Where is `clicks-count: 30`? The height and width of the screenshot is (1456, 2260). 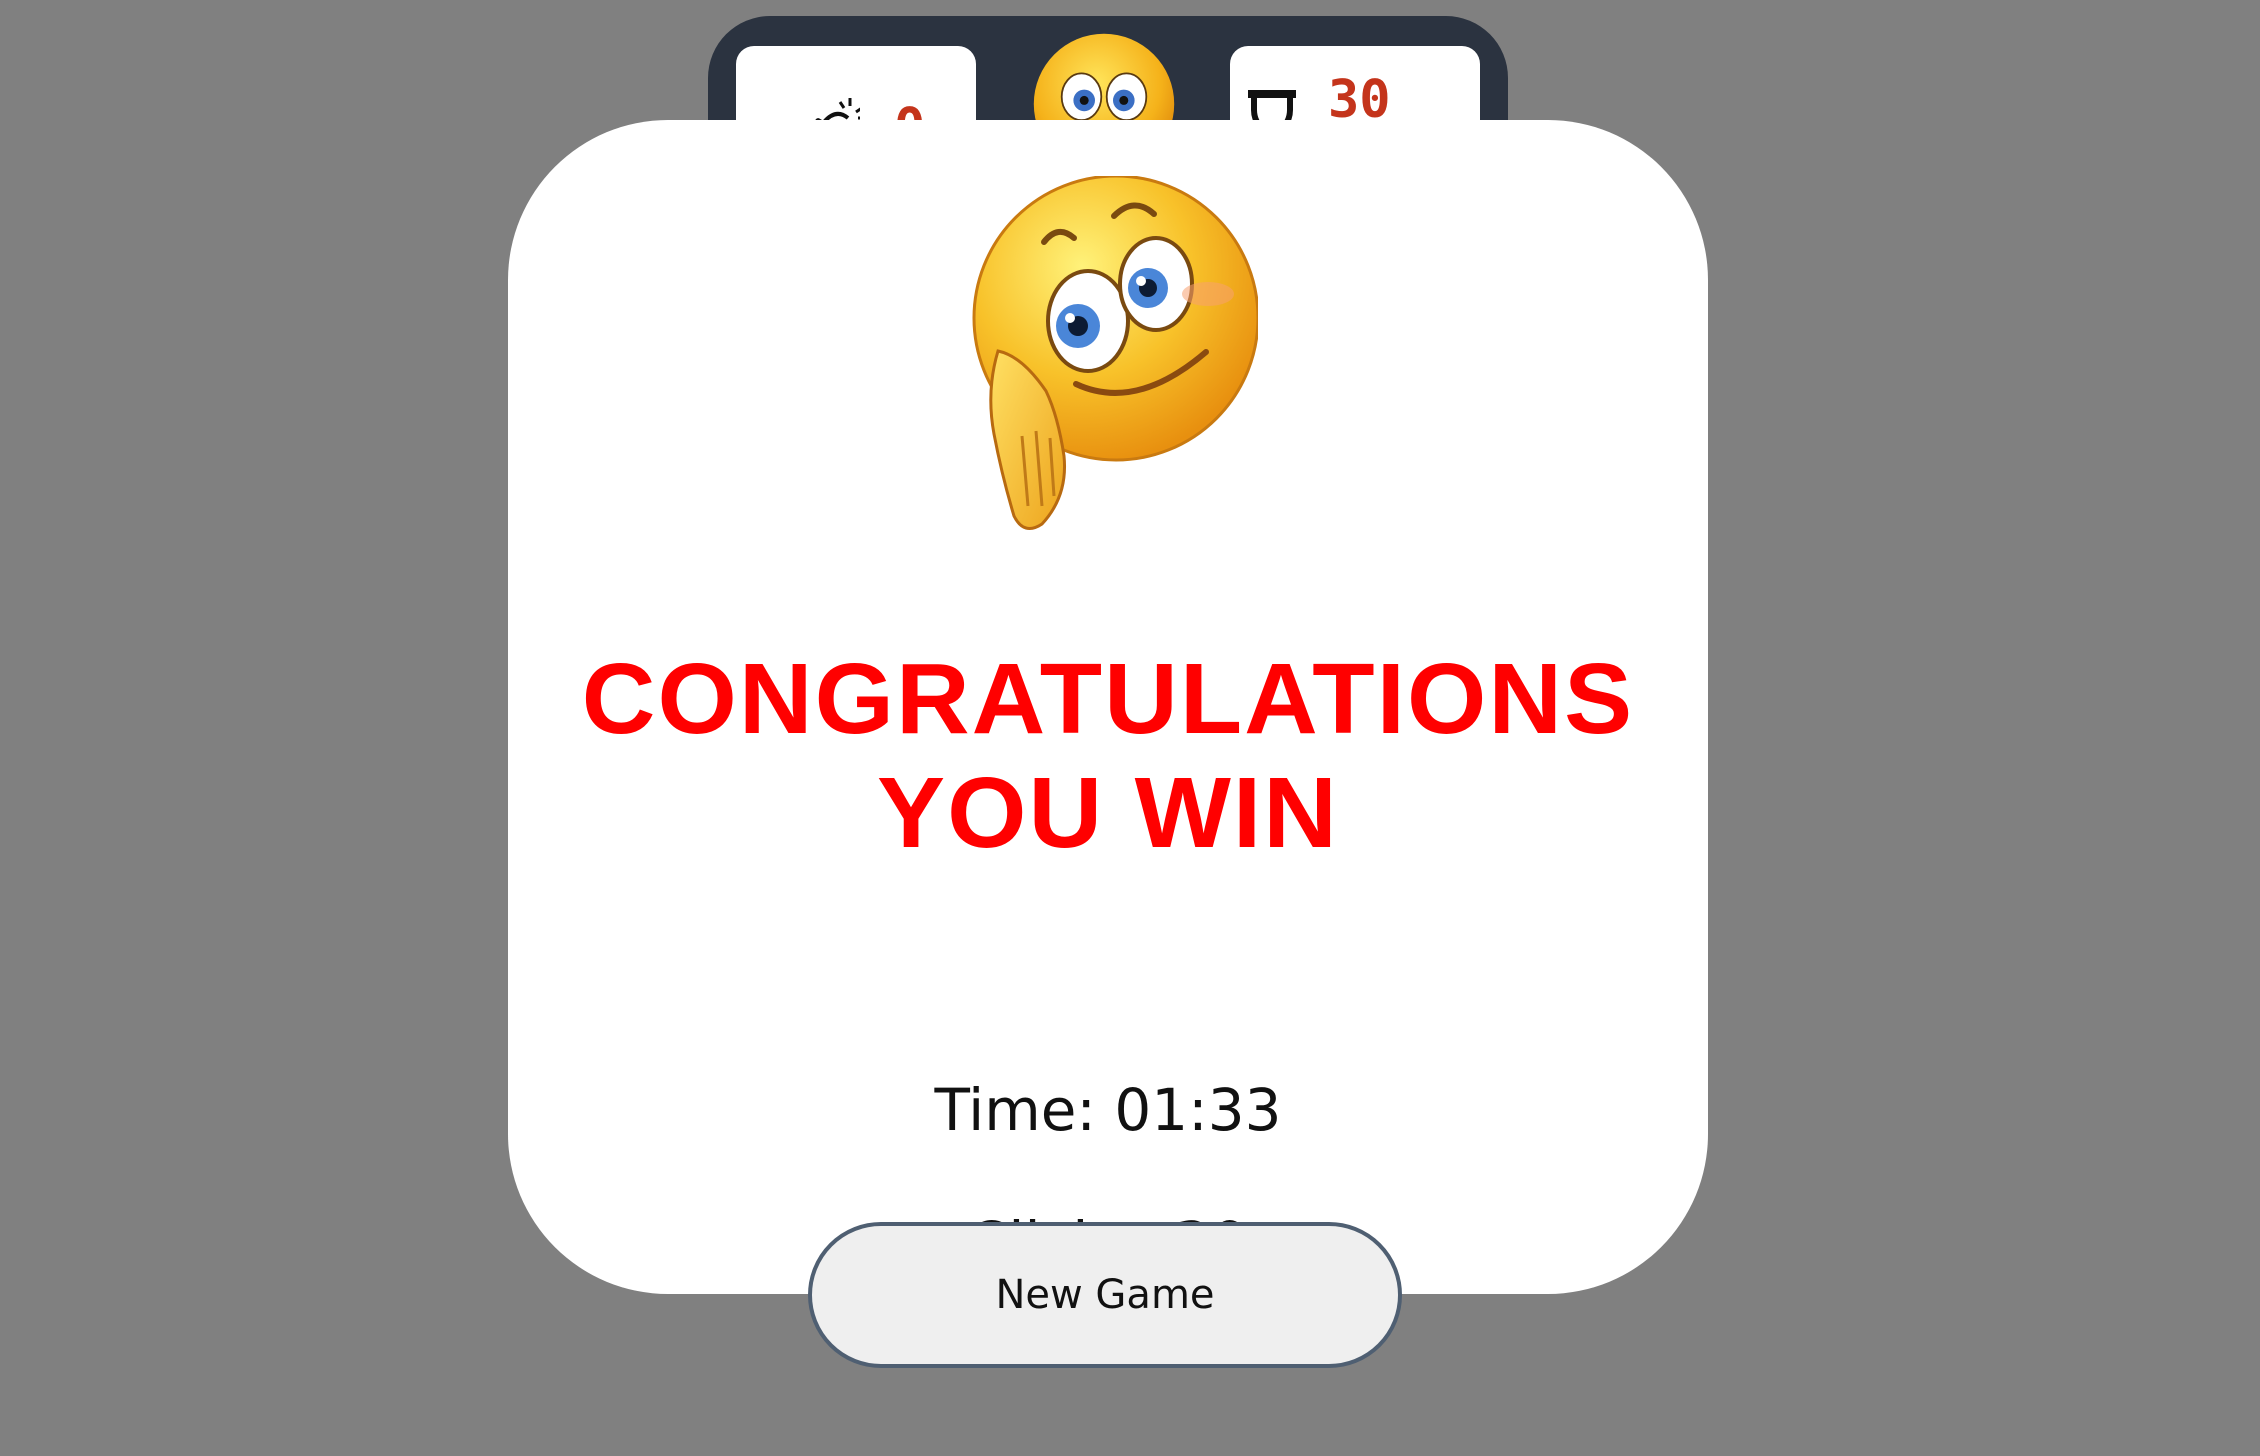 clicks-count: 30 is located at coordinates (1359, 100).